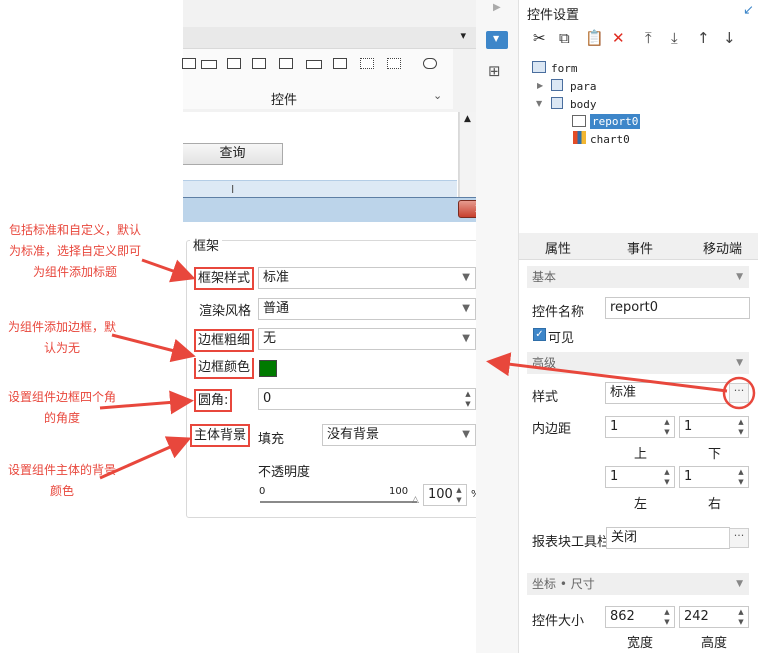  I want to click on collapse-icon: ▾, so click(463, 35).